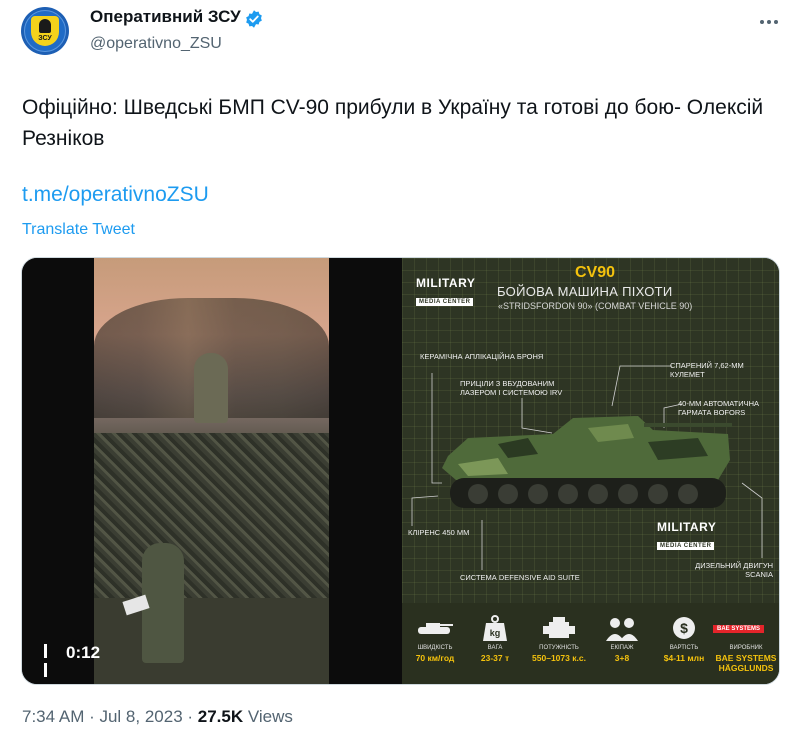 This screenshot has height=750, width=797. Describe the element at coordinates (110, 716) in the screenshot. I see `tweet-timestamp: 7:34 AM · Jul 8, 2023 ·` at that location.